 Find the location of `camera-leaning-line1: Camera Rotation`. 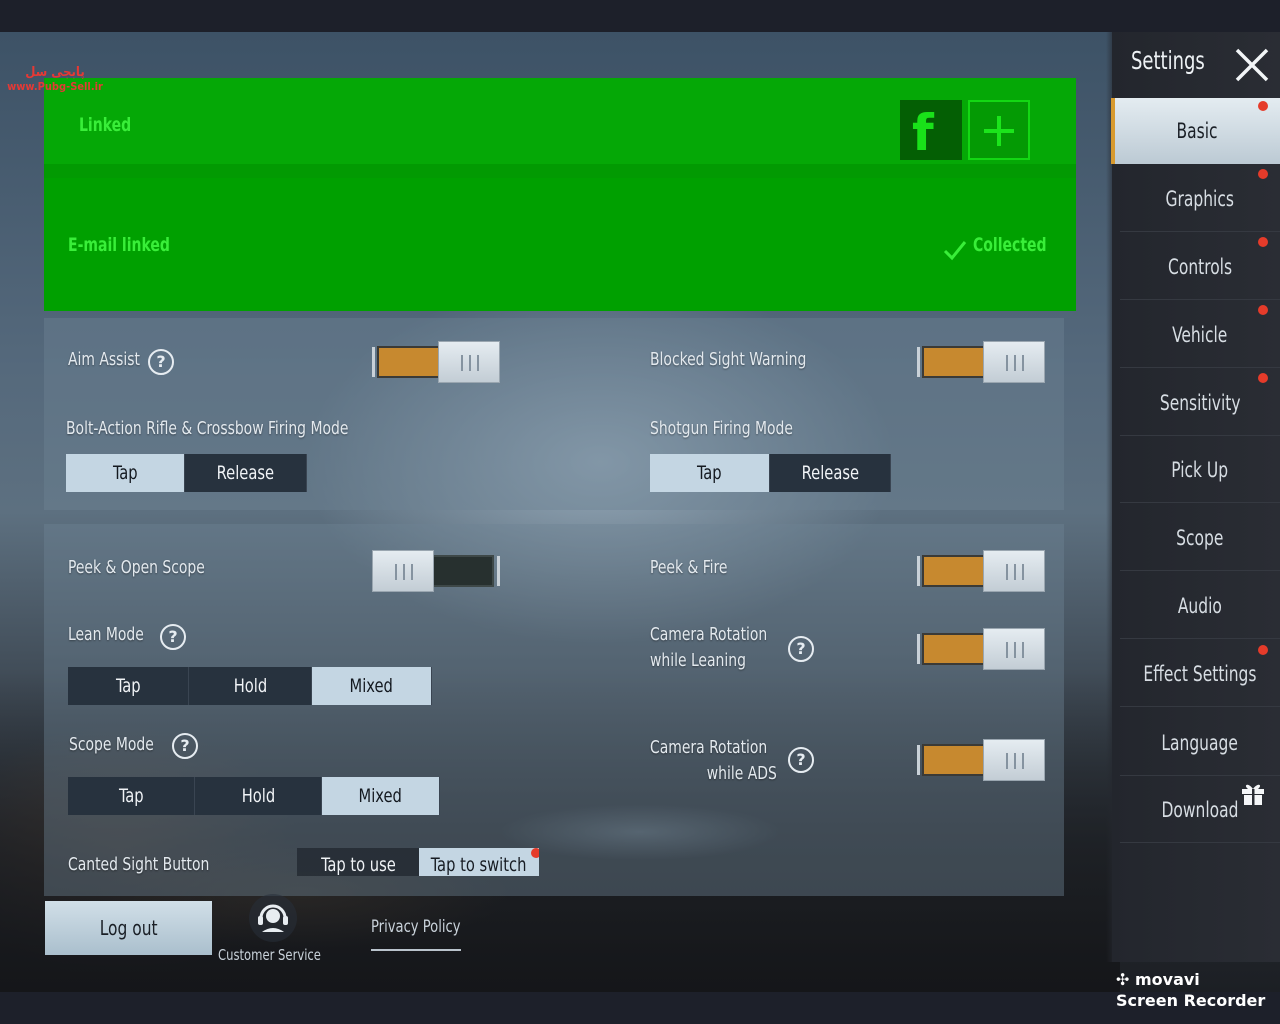

camera-leaning-line1: Camera Rotation is located at coordinates (709, 634).